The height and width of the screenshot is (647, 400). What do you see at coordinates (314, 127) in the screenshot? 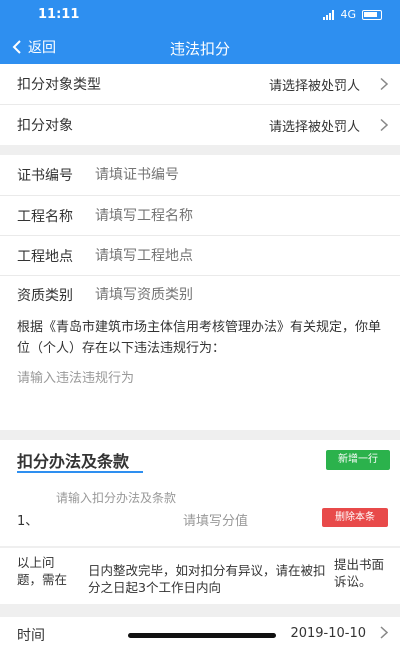
I see `target-value: 请选择被处罚人` at bounding box center [314, 127].